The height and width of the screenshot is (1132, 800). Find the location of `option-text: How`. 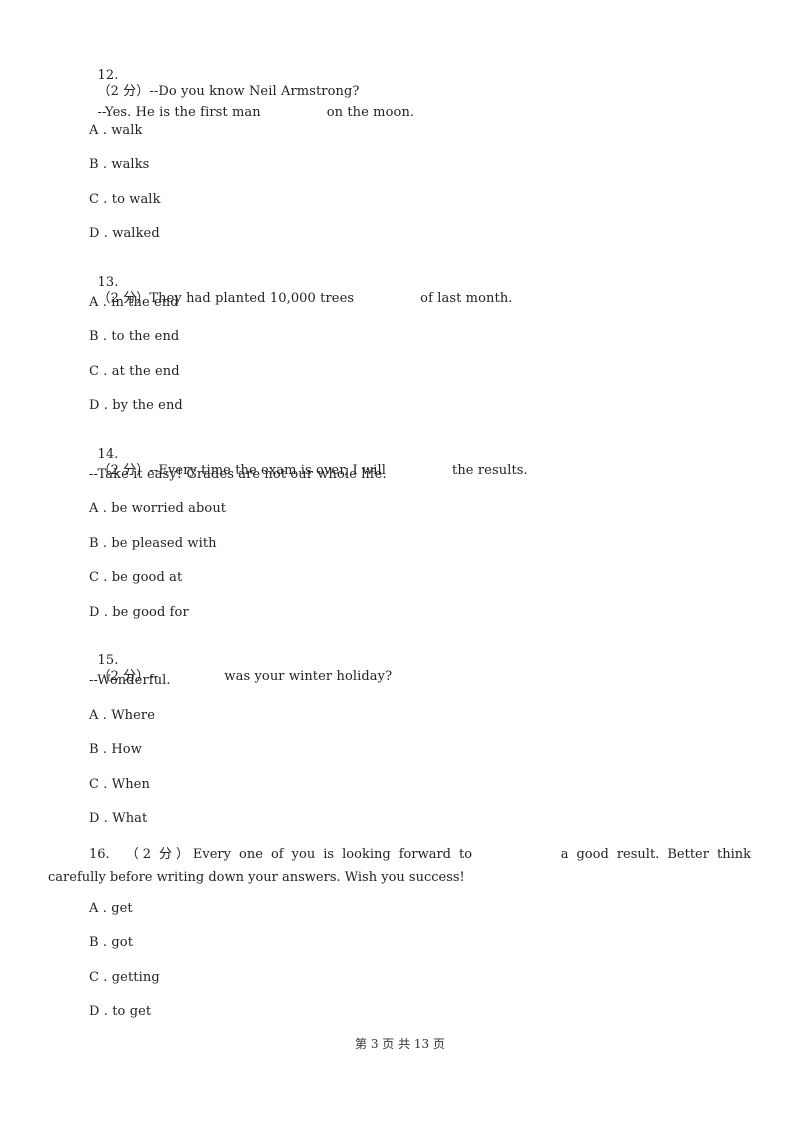

option-text: How is located at coordinates (126, 749).